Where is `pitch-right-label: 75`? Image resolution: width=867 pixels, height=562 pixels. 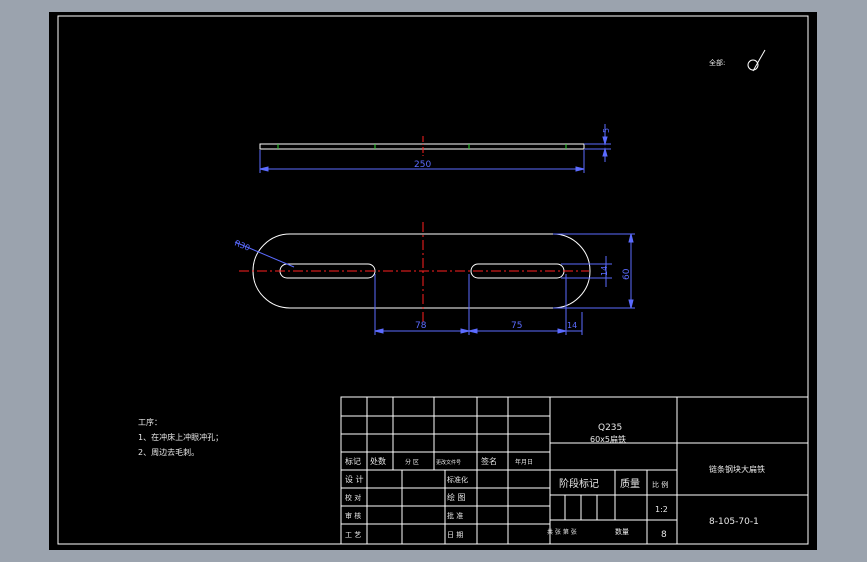 pitch-right-label: 75 is located at coordinates (516, 326).